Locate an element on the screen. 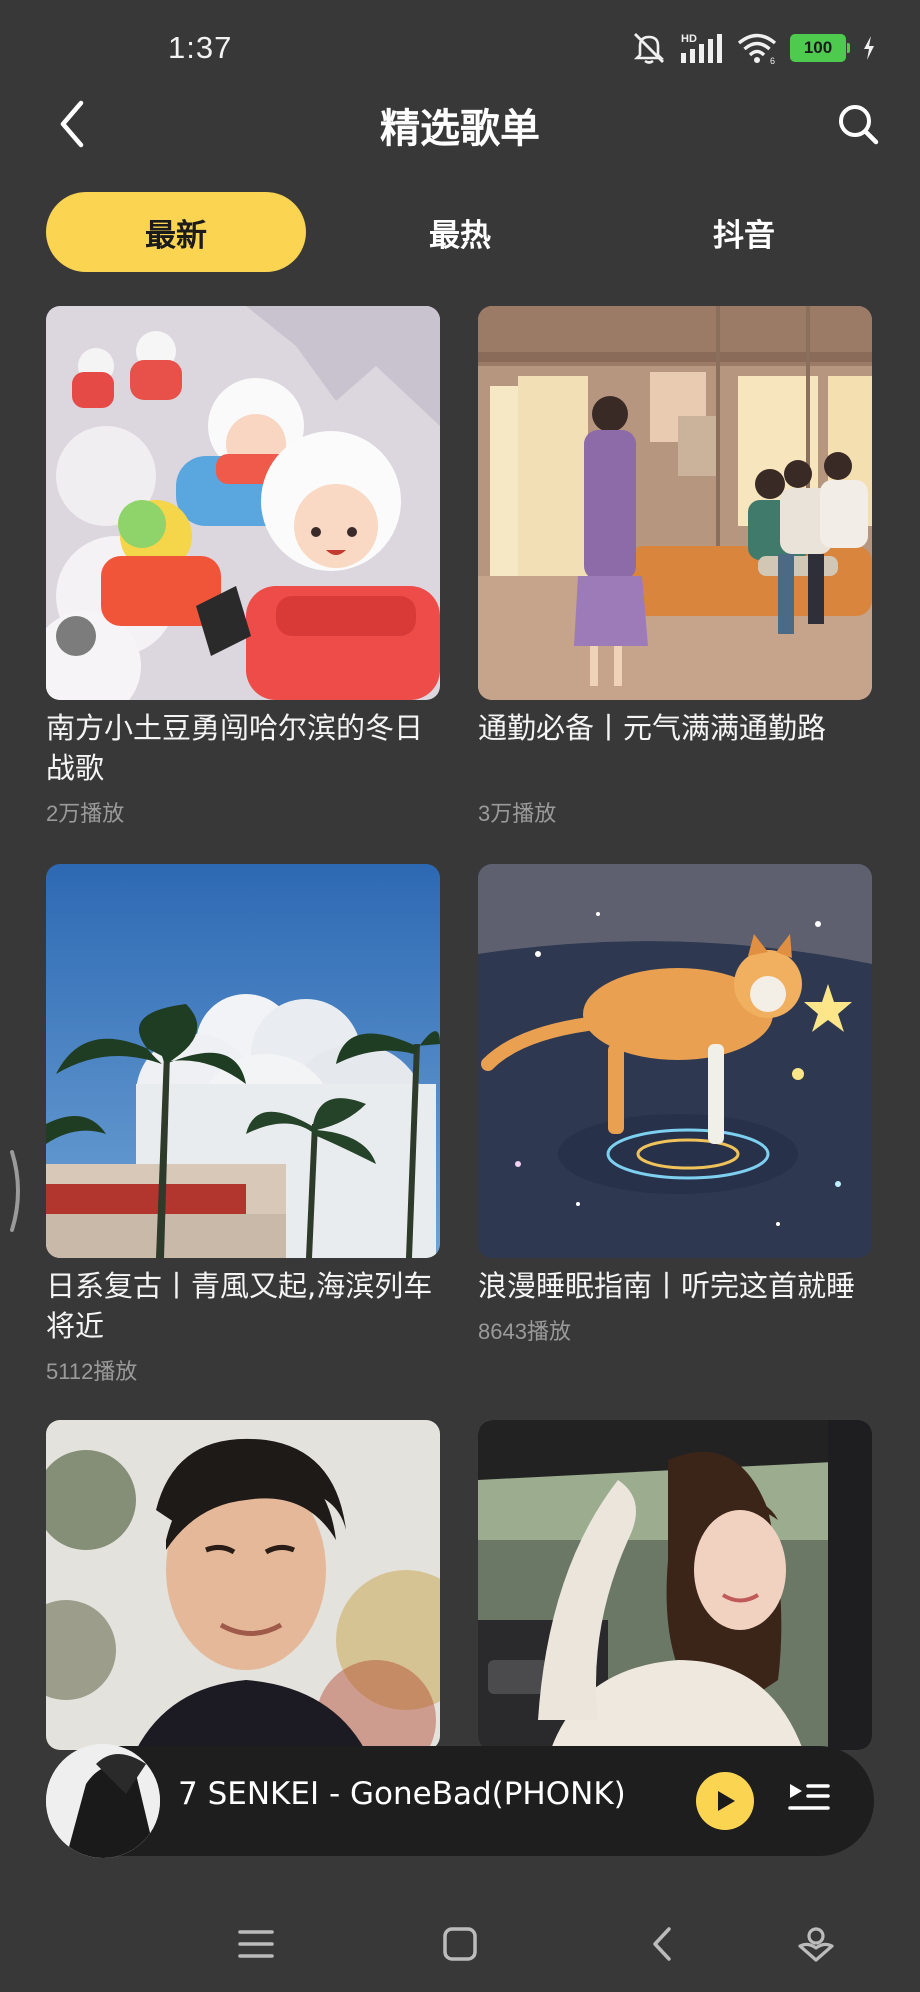  back-icon is located at coordinates (662, 1944).